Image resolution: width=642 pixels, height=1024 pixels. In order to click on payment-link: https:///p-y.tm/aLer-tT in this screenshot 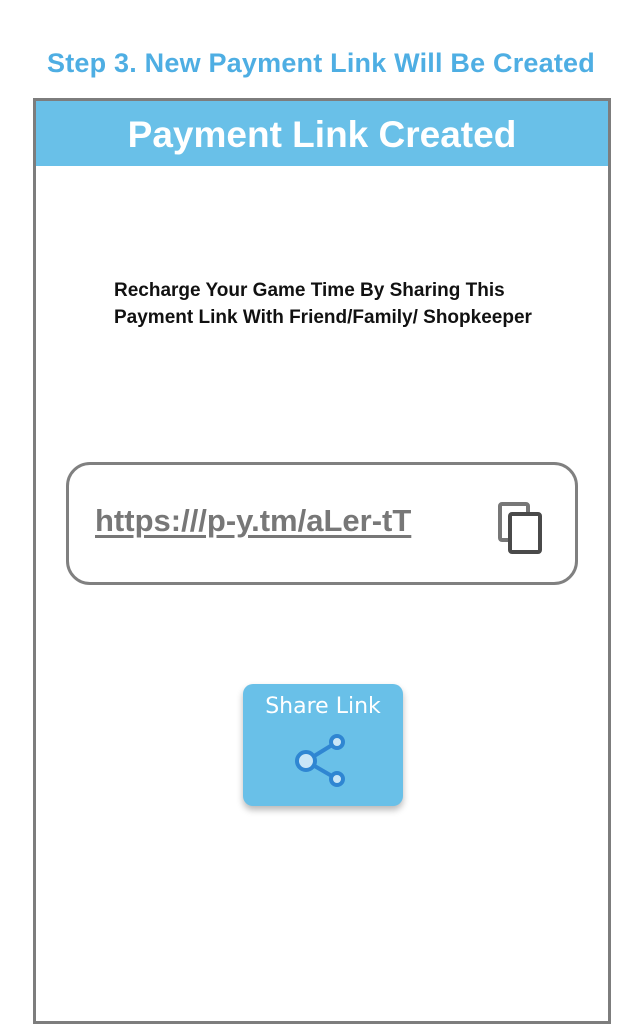, I will do `click(253, 521)`.